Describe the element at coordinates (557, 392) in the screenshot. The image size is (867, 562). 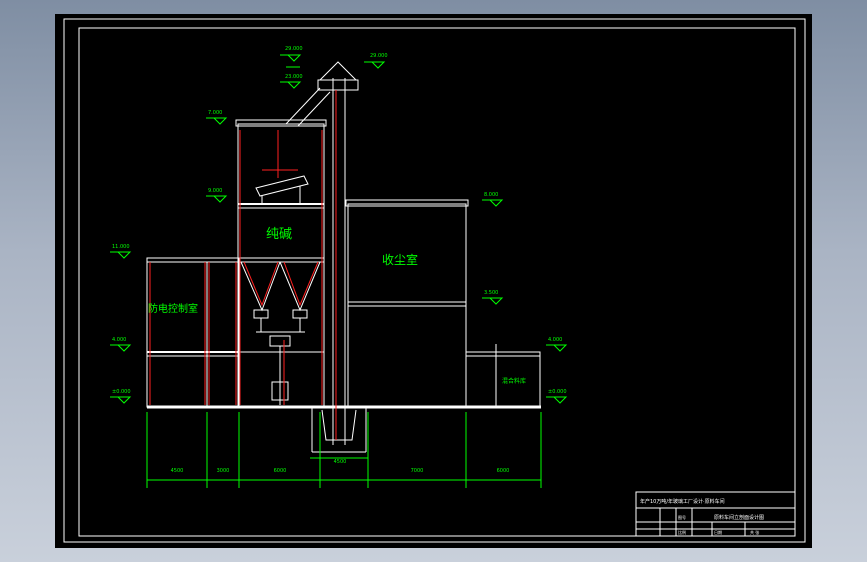
I see `elev-base-r: ±0.000` at that location.